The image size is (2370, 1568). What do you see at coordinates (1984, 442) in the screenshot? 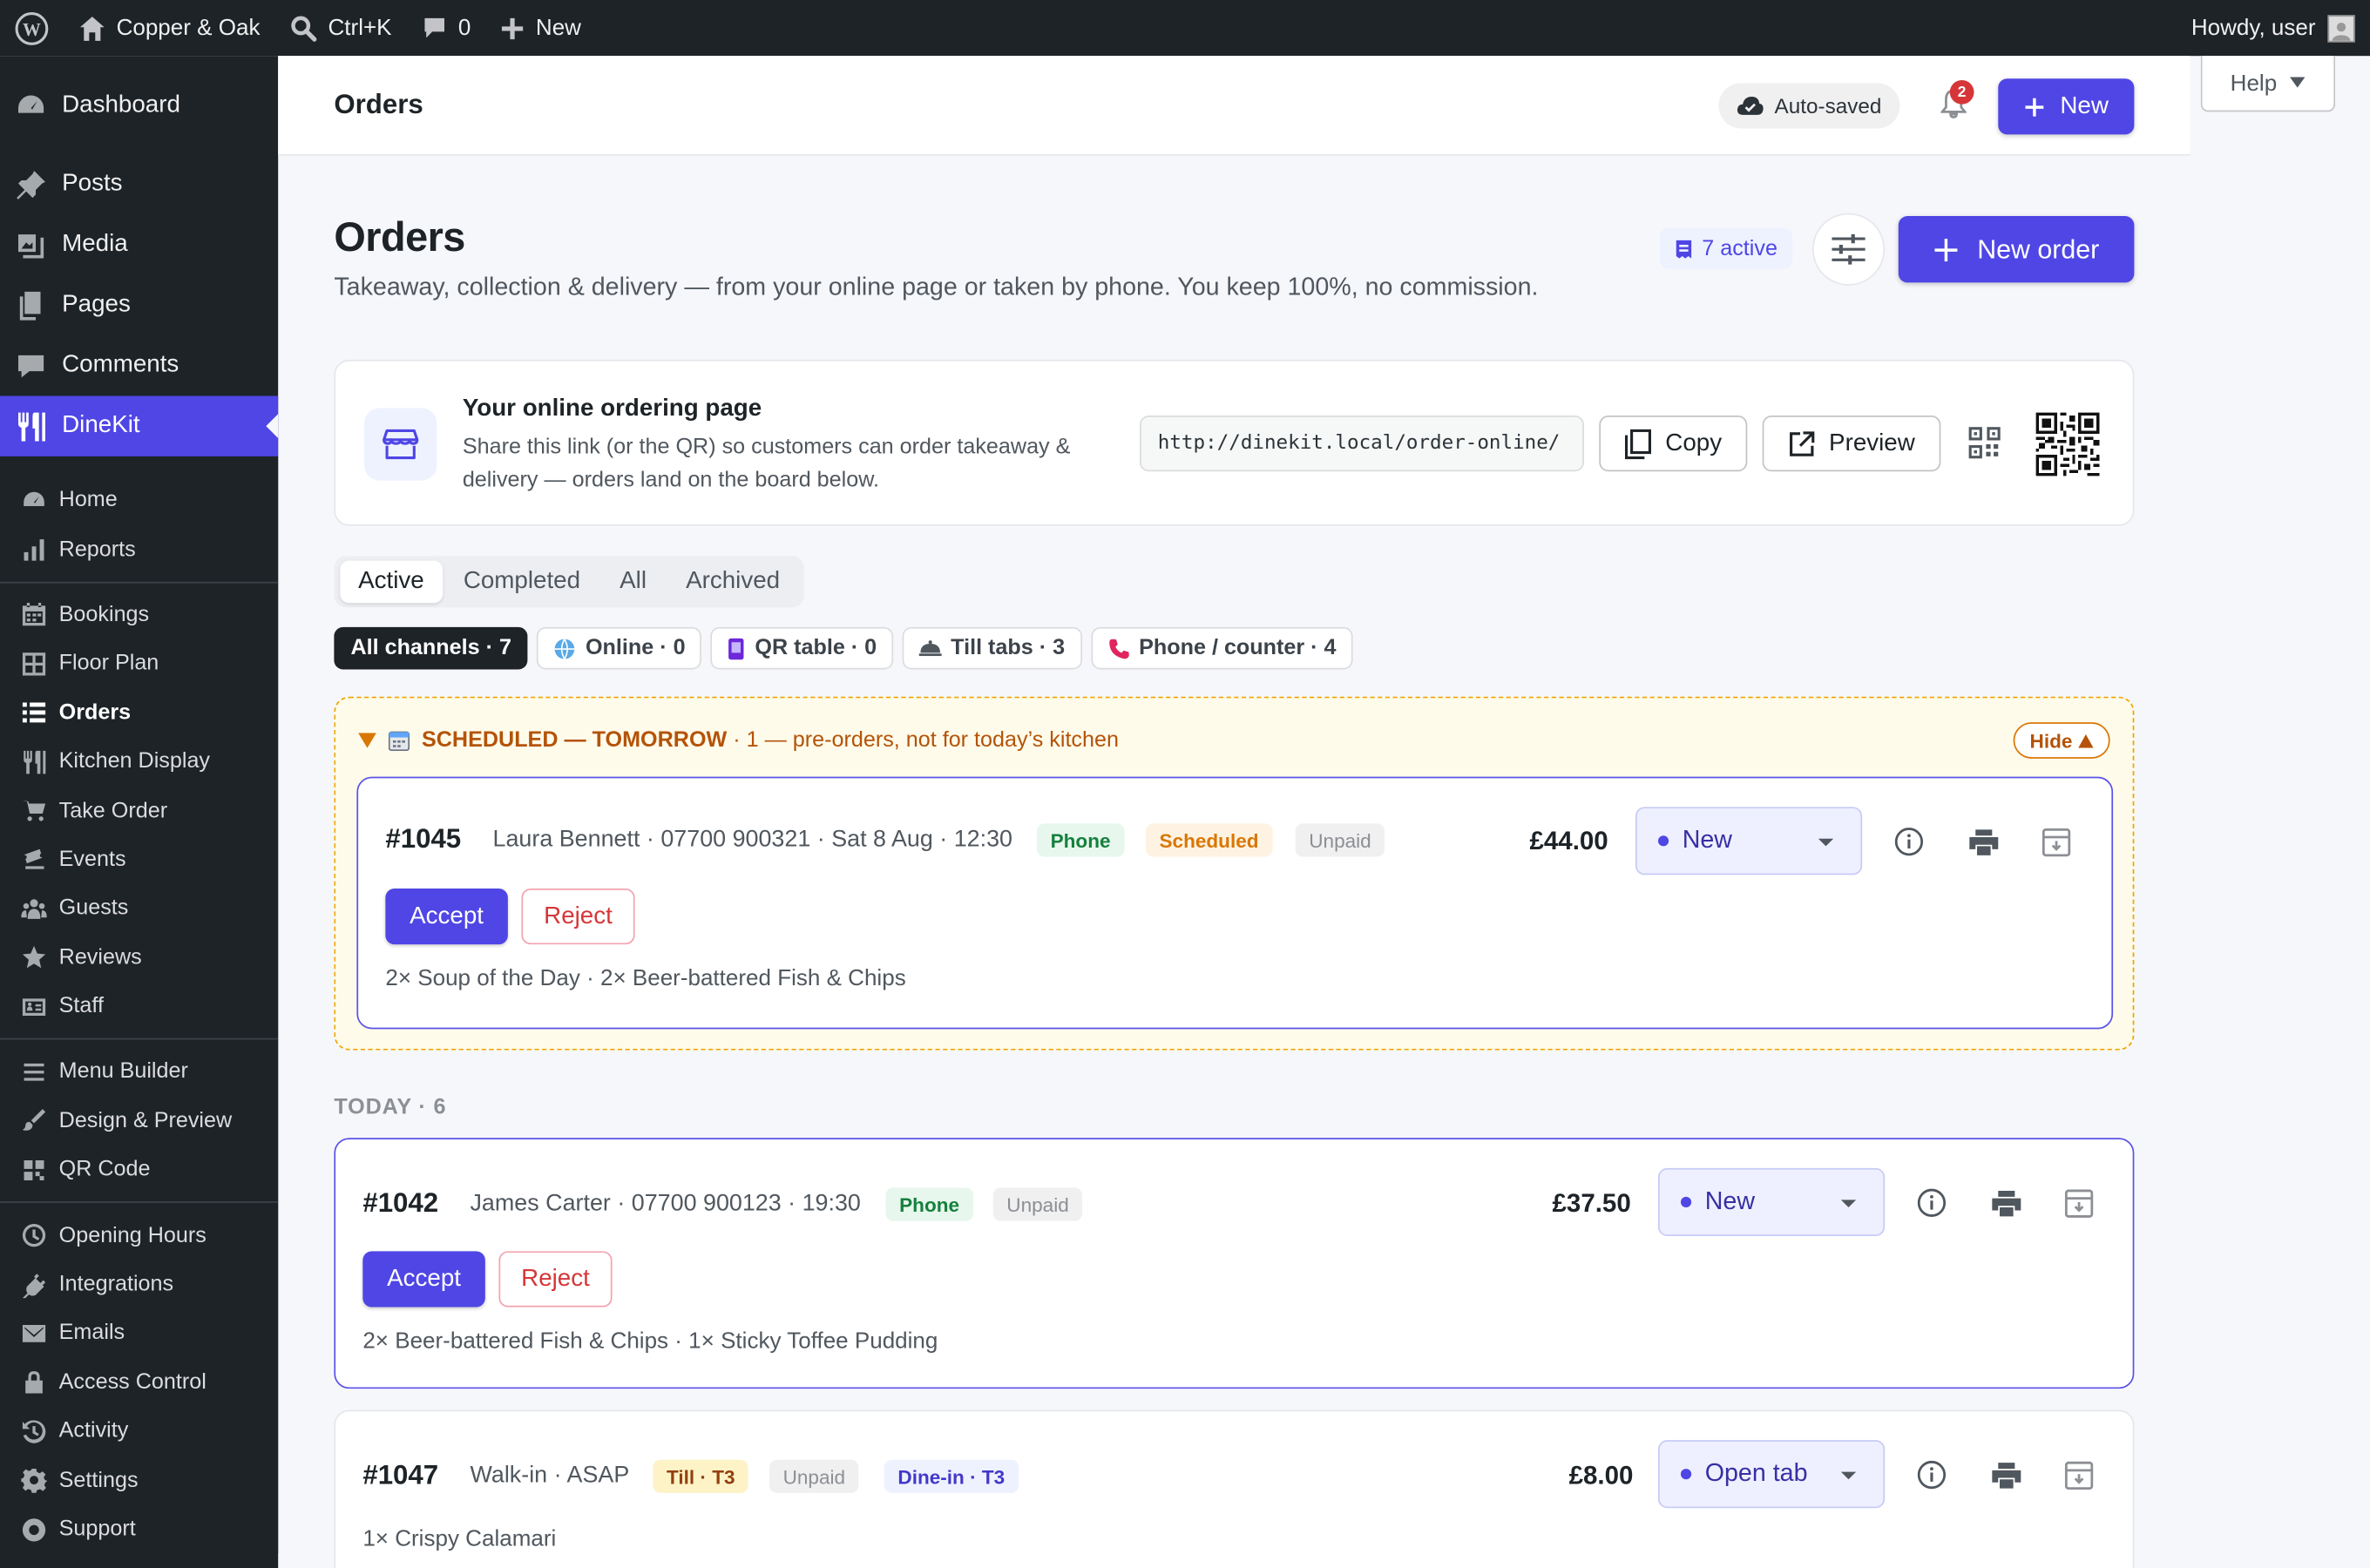
I see `qr-code-icon` at bounding box center [1984, 442].